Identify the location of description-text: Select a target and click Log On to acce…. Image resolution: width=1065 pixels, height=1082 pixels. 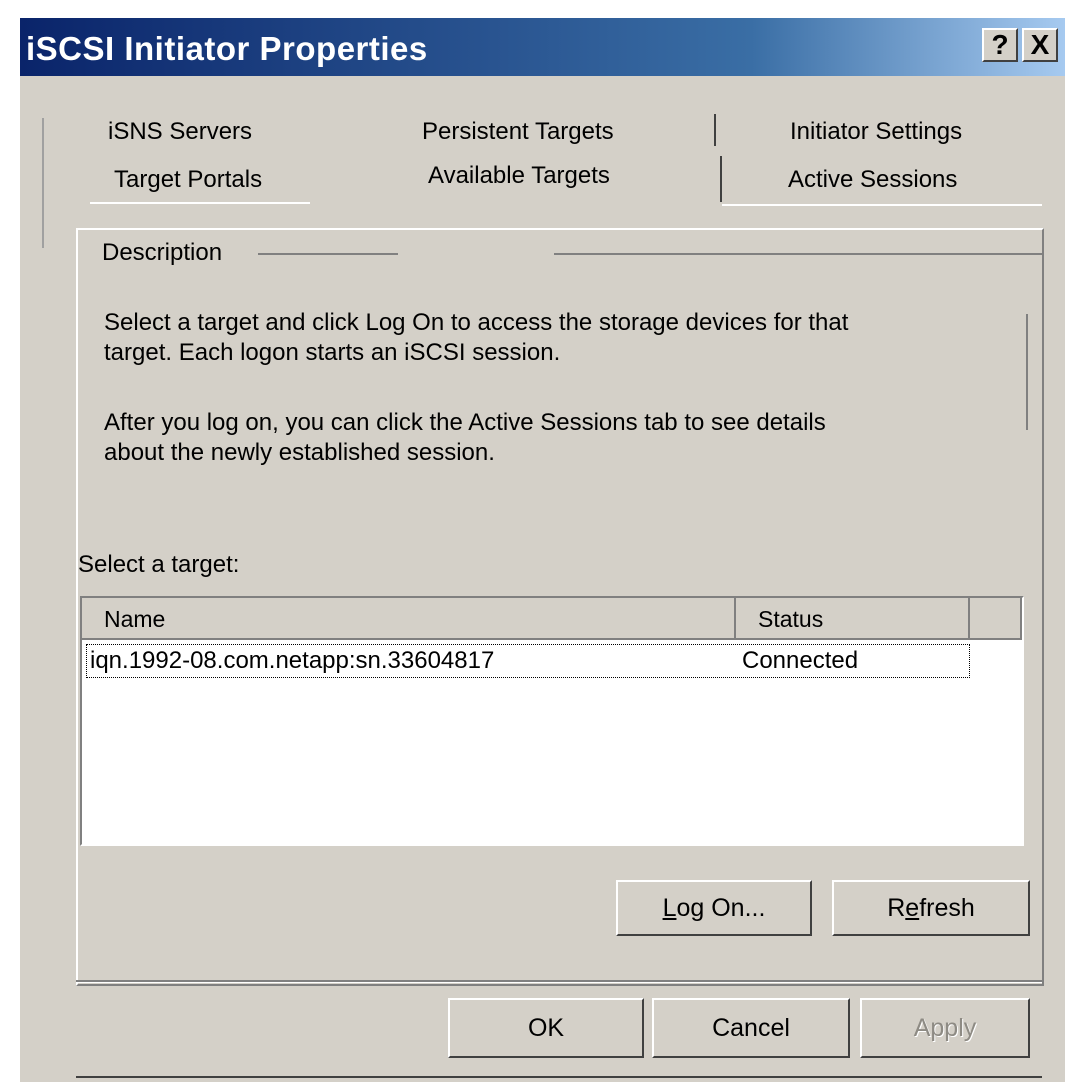
(476, 322).